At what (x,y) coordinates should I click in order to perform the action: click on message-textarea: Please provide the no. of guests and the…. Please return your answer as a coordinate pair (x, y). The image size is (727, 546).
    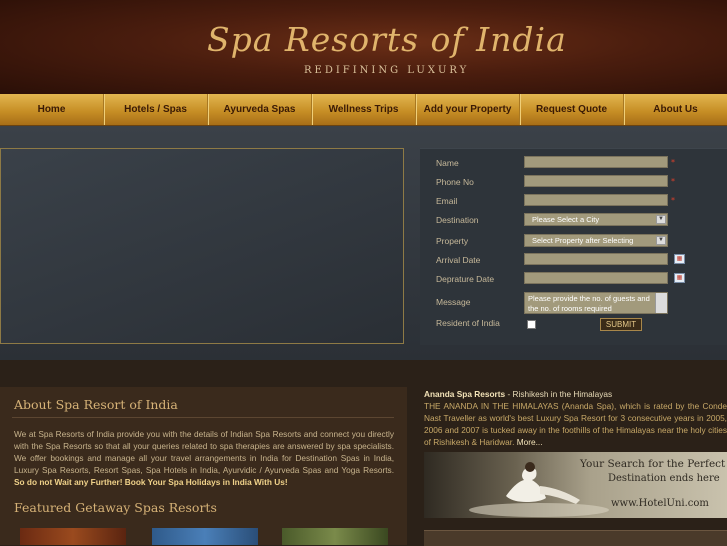
    Looking at the image, I should click on (596, 303).